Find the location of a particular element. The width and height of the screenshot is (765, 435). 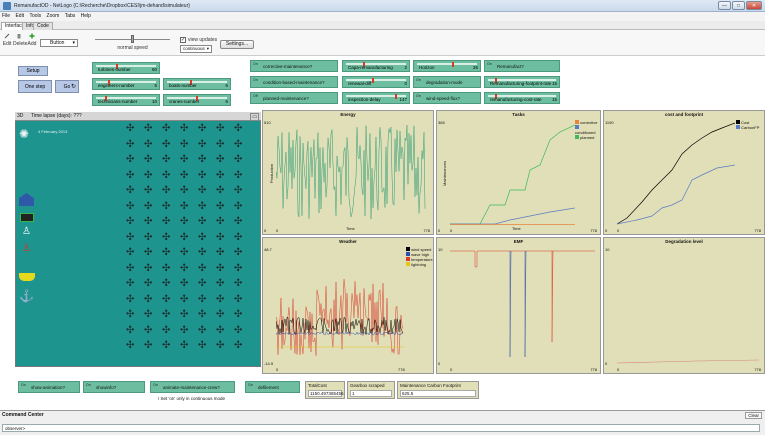

switch-wind-speed-flux: On wind-speed-flux? is located at coordinates (447, 98).